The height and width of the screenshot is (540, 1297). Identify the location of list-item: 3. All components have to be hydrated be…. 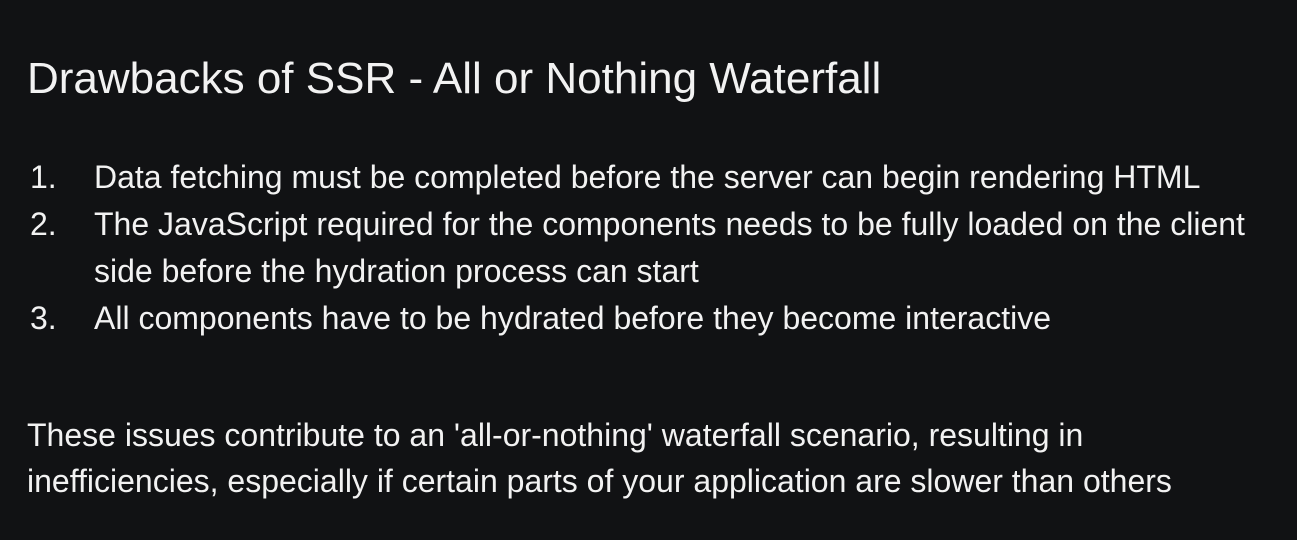
(645, 318).